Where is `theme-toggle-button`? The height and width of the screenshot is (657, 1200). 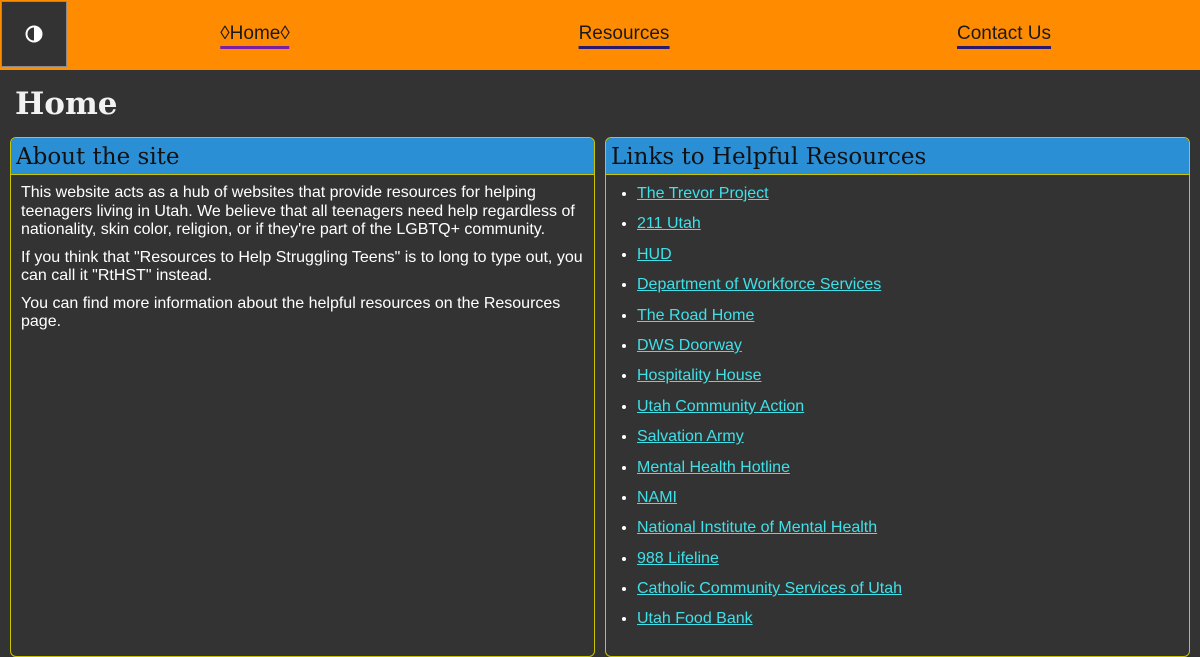
theme-toggle-button is located at coordinates (34, 34).